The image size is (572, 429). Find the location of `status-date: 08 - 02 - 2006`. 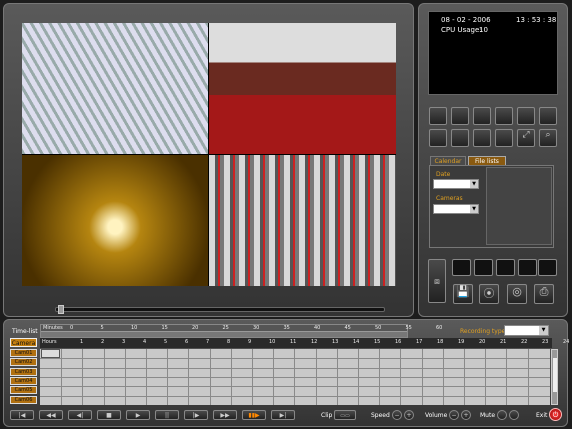

status-date: 08 - 02 - 2006 is located at coordinates (466, 20).